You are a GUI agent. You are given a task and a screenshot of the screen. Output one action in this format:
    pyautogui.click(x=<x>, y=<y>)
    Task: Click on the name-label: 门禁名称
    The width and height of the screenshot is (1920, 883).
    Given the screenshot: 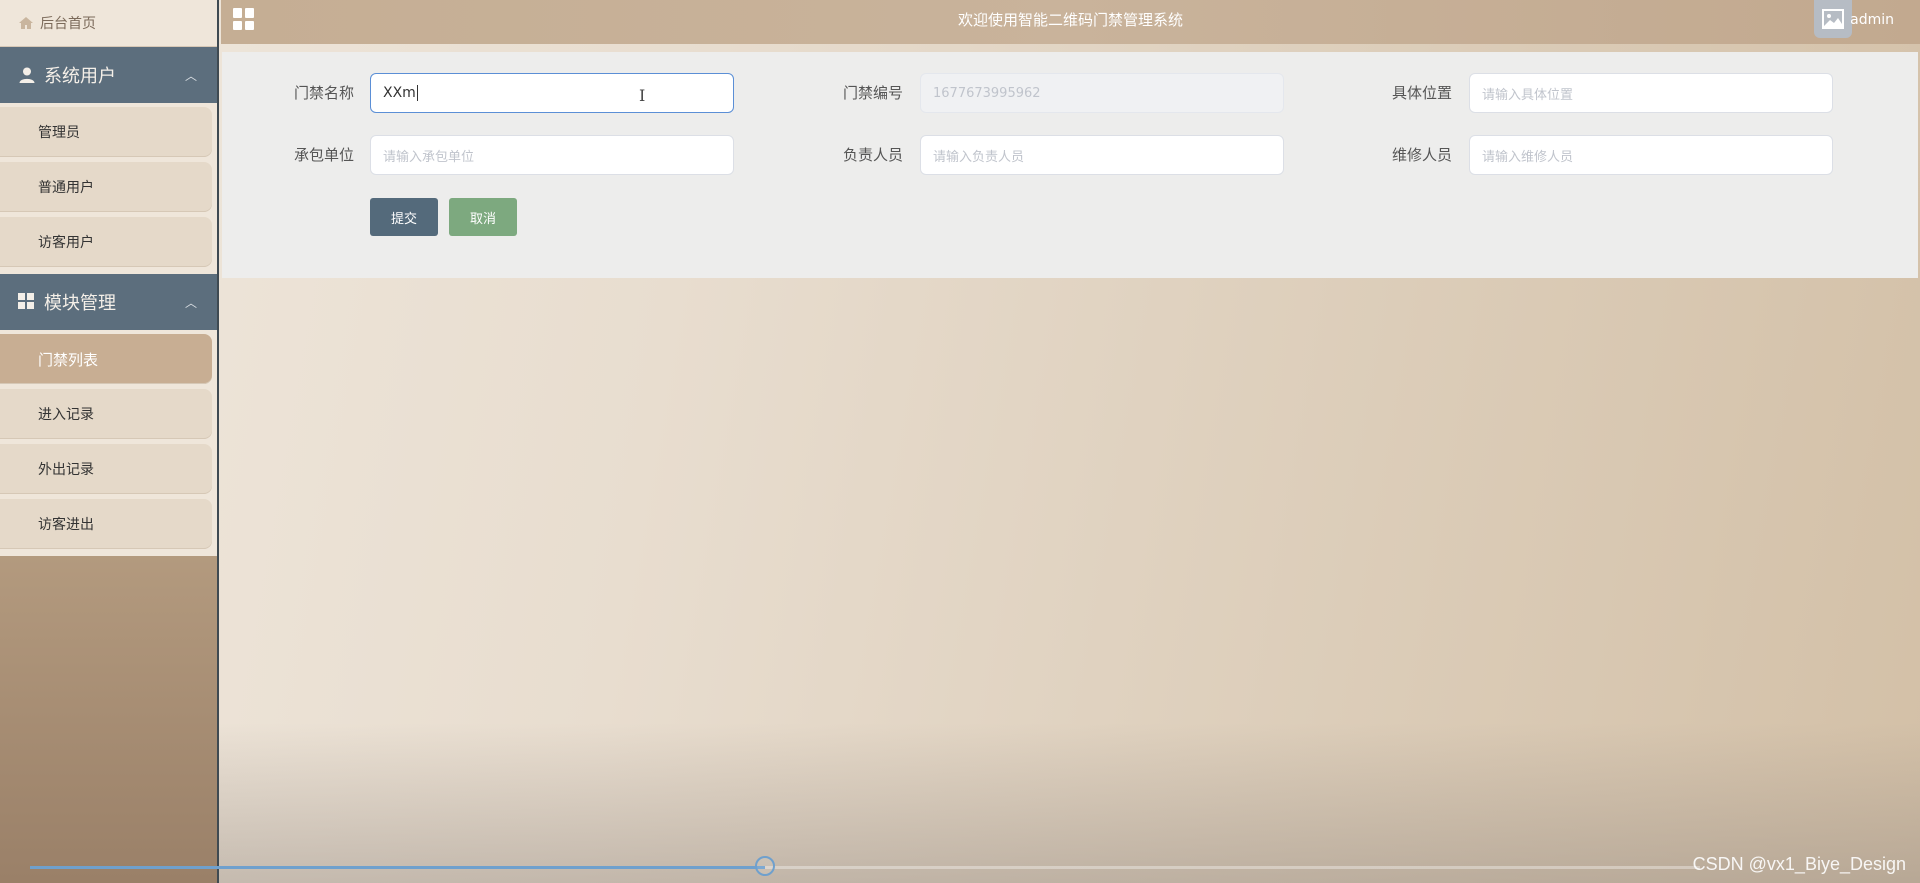 What is the action you would take?
    pyautogui.click(x=324, y=93)
    